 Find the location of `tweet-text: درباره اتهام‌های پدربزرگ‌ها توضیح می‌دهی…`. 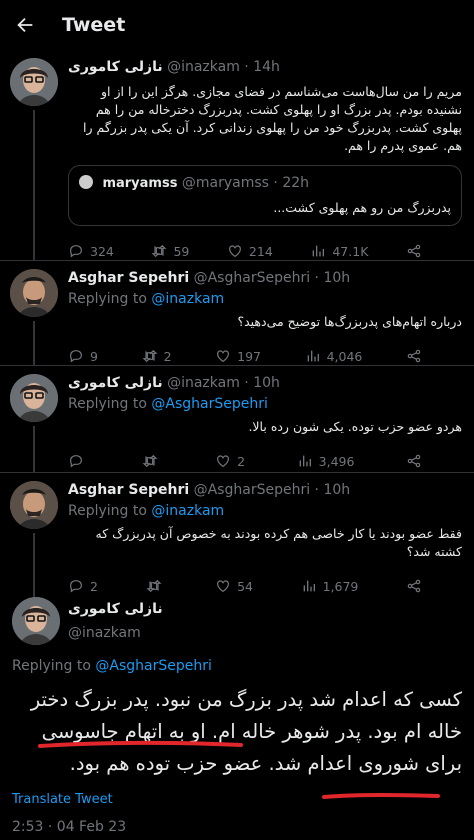

tweet-text: درباره اتهام‌های پدربزرگ‌ها توضیح می‌دهی… is located at coordinates (349, 321).